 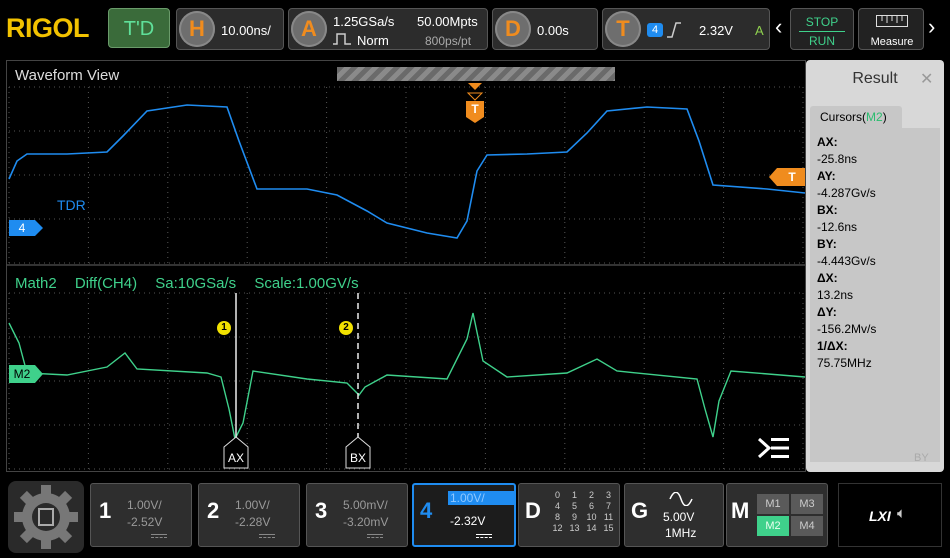 What do you see at coordinates (844, 363) in the screenshot?
I see `result-value: 75.75MHz` at bounding box center [844, 363].